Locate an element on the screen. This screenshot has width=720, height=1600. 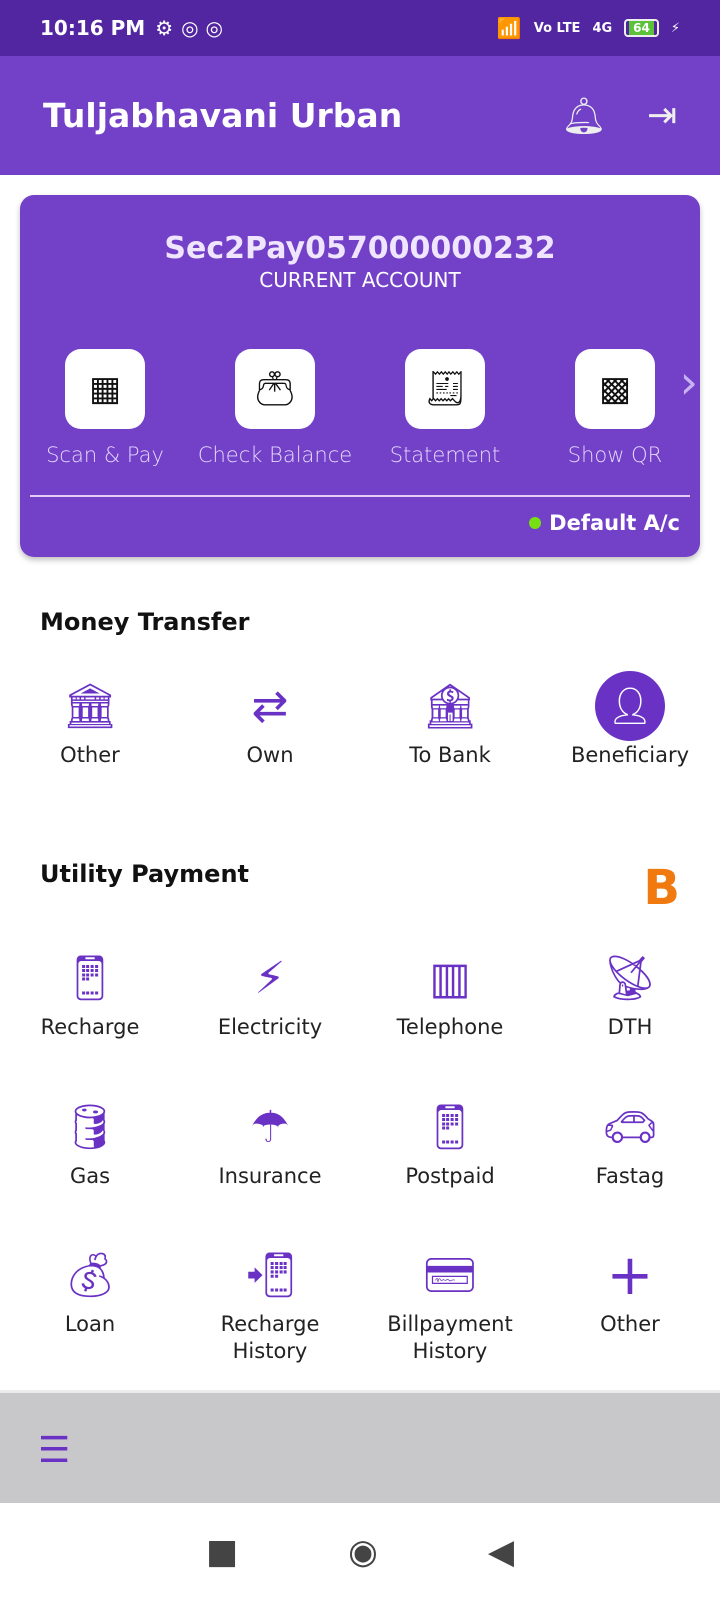
scan-pay-button: ▦ Scan & Pay is located at coordinates (105, 408).